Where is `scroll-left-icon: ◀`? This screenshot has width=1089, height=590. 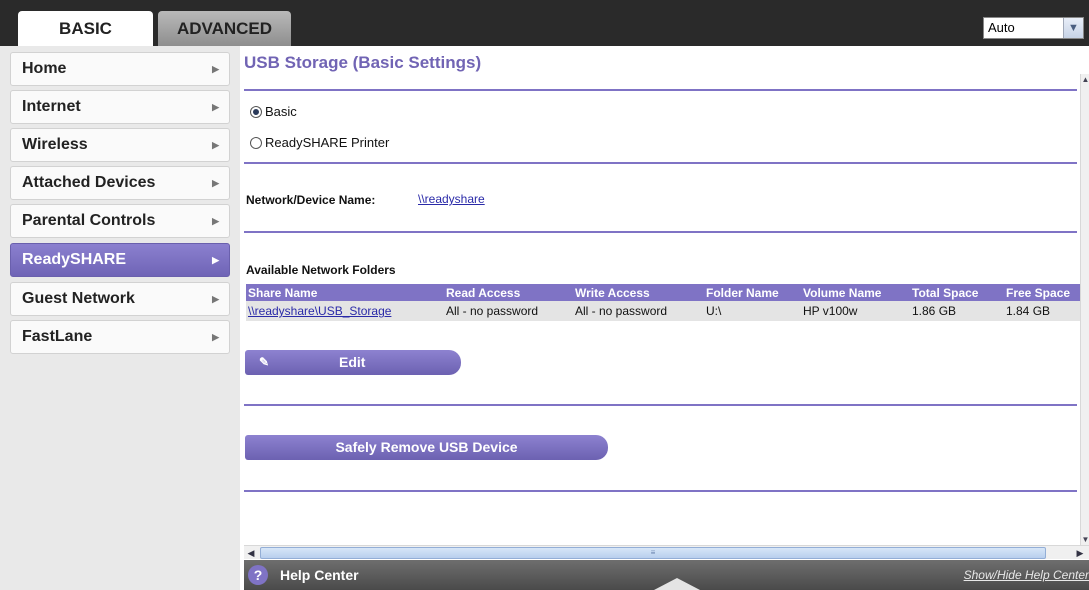
scroll-left-icon: ◀ is located at coordinates (251, 553).